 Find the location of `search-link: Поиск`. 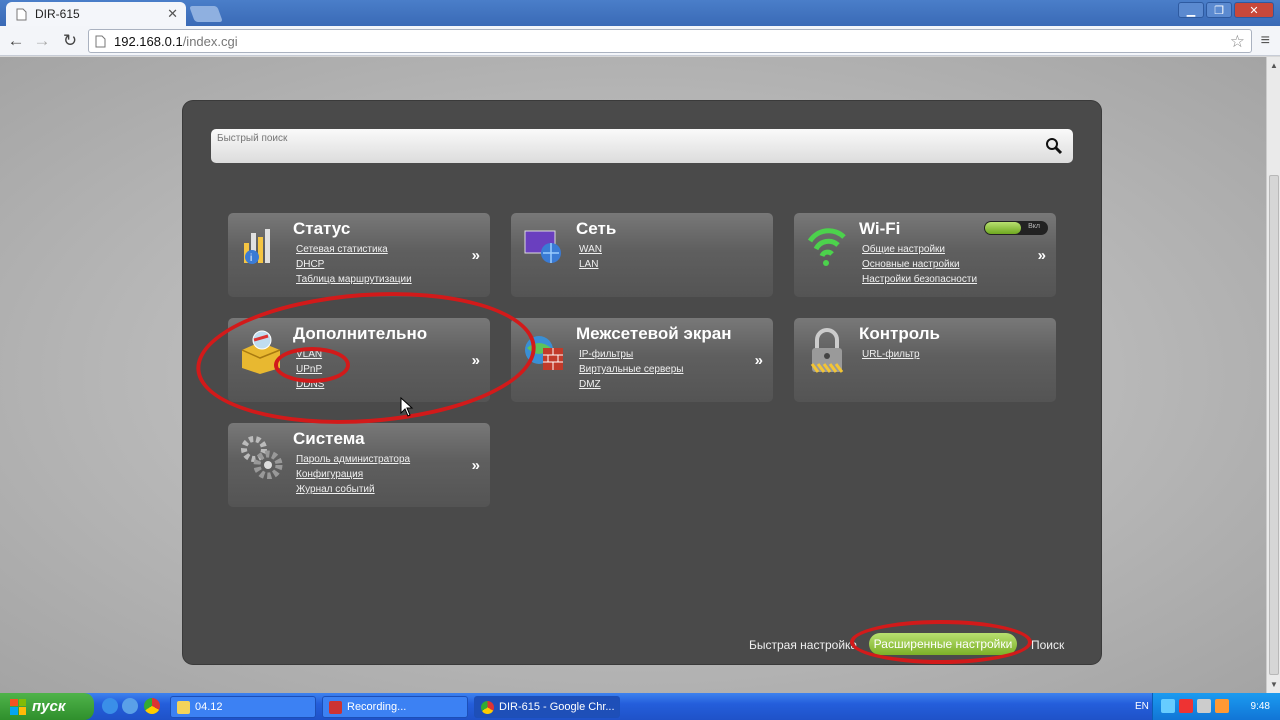

search-link: Поиск is located at coordinates (1047, 645).